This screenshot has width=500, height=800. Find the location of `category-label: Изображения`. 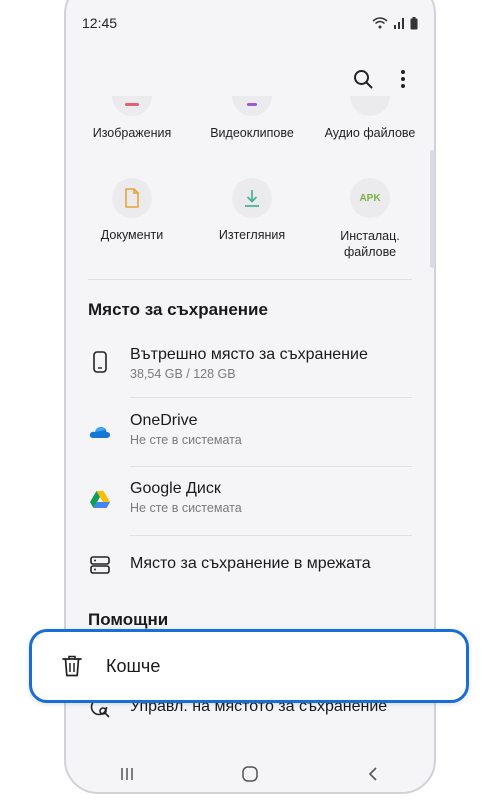

category-label: Изображения is located at coordinates (132, 133).